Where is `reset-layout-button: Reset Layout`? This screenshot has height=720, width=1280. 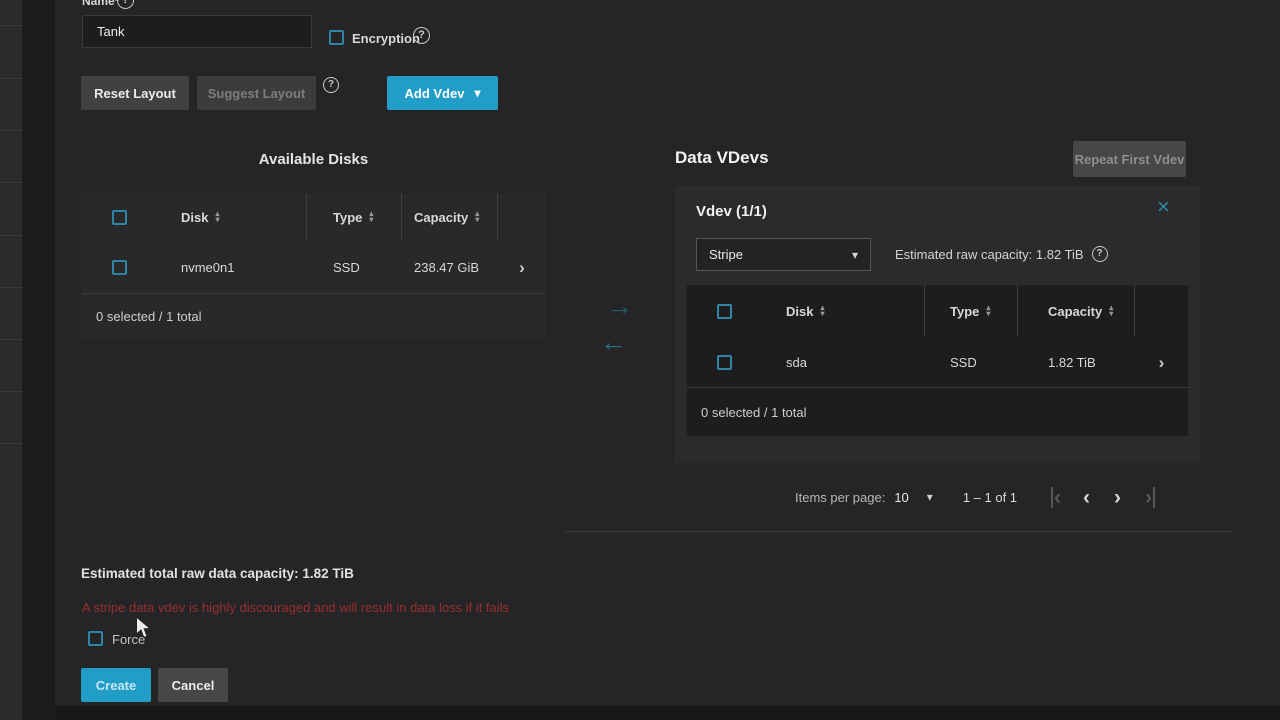 reset-layout-button: Reset Layout is located at coordinates (135, 93).